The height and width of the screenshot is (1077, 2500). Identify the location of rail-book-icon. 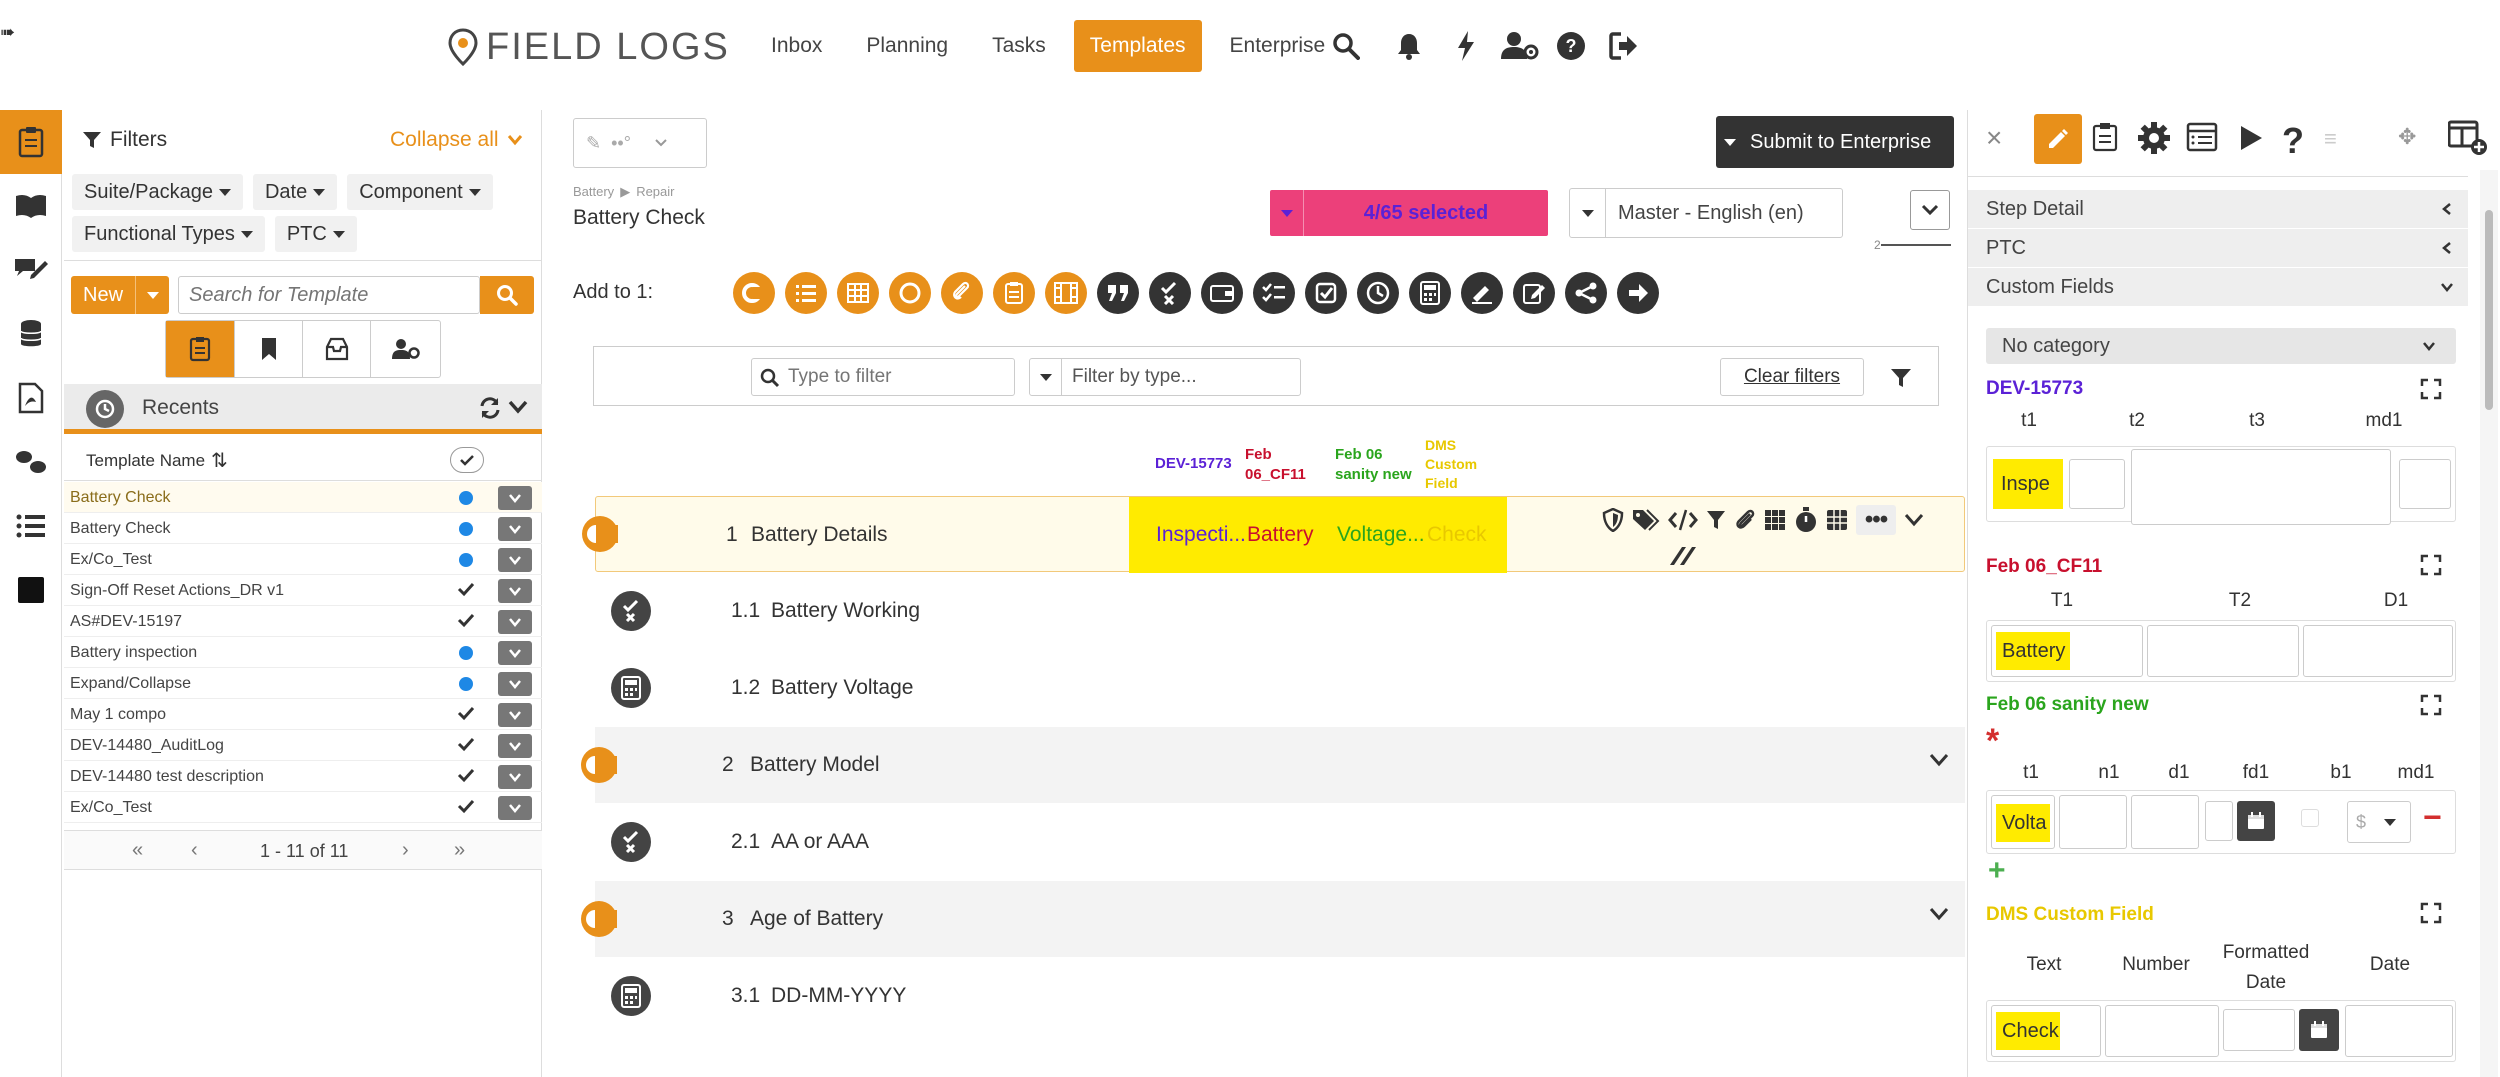
(31, 206).